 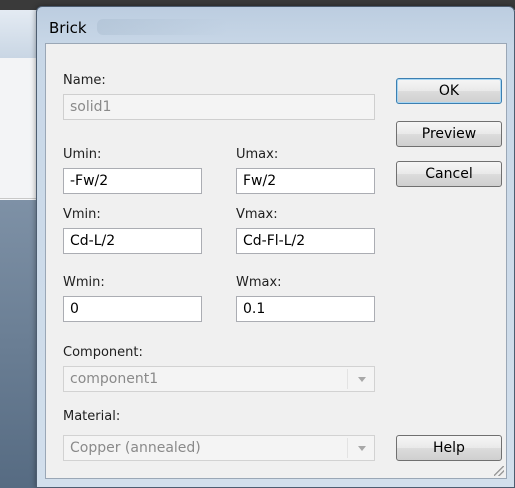 I want to click on ok-button: OK, so click(x=449, y=91).